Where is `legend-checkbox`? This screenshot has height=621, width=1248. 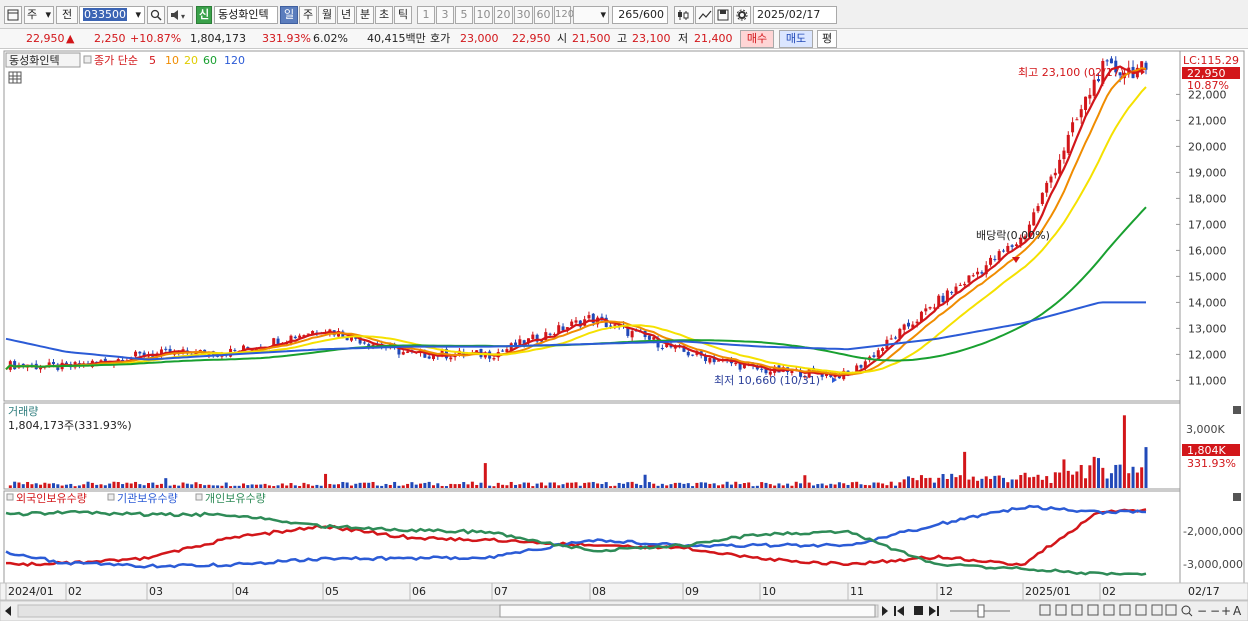
legend-checkbox is located at coordinates (87, 59).